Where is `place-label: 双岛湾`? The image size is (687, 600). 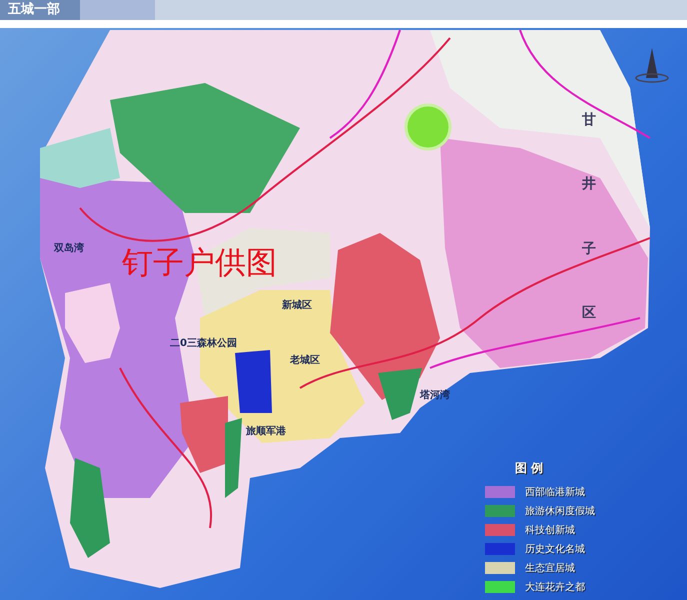 place-label: 双岛湾 is located at coordinates (69, 248).